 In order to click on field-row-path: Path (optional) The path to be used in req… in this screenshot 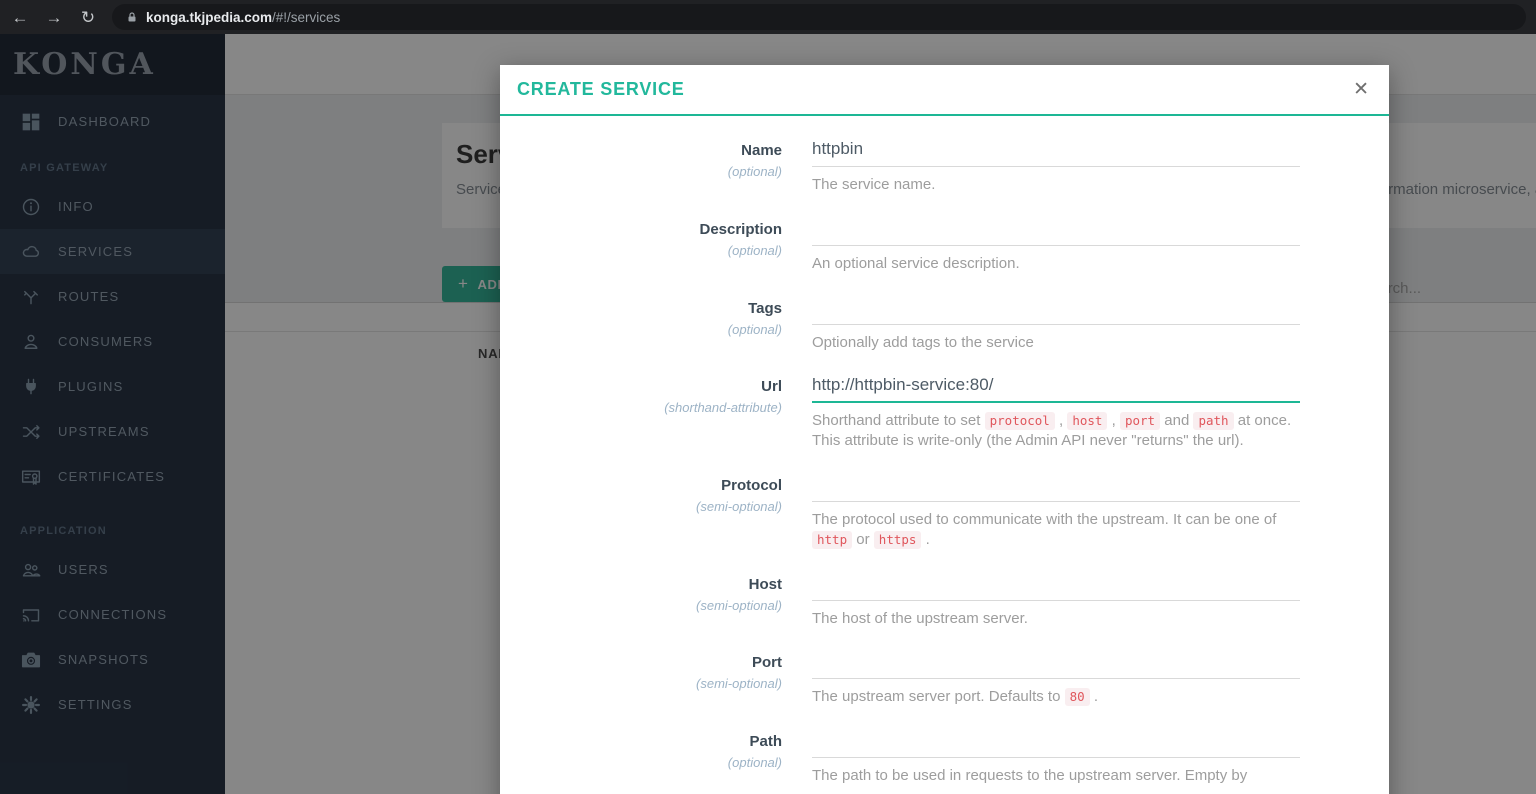, I will do `click(944, 758)`.